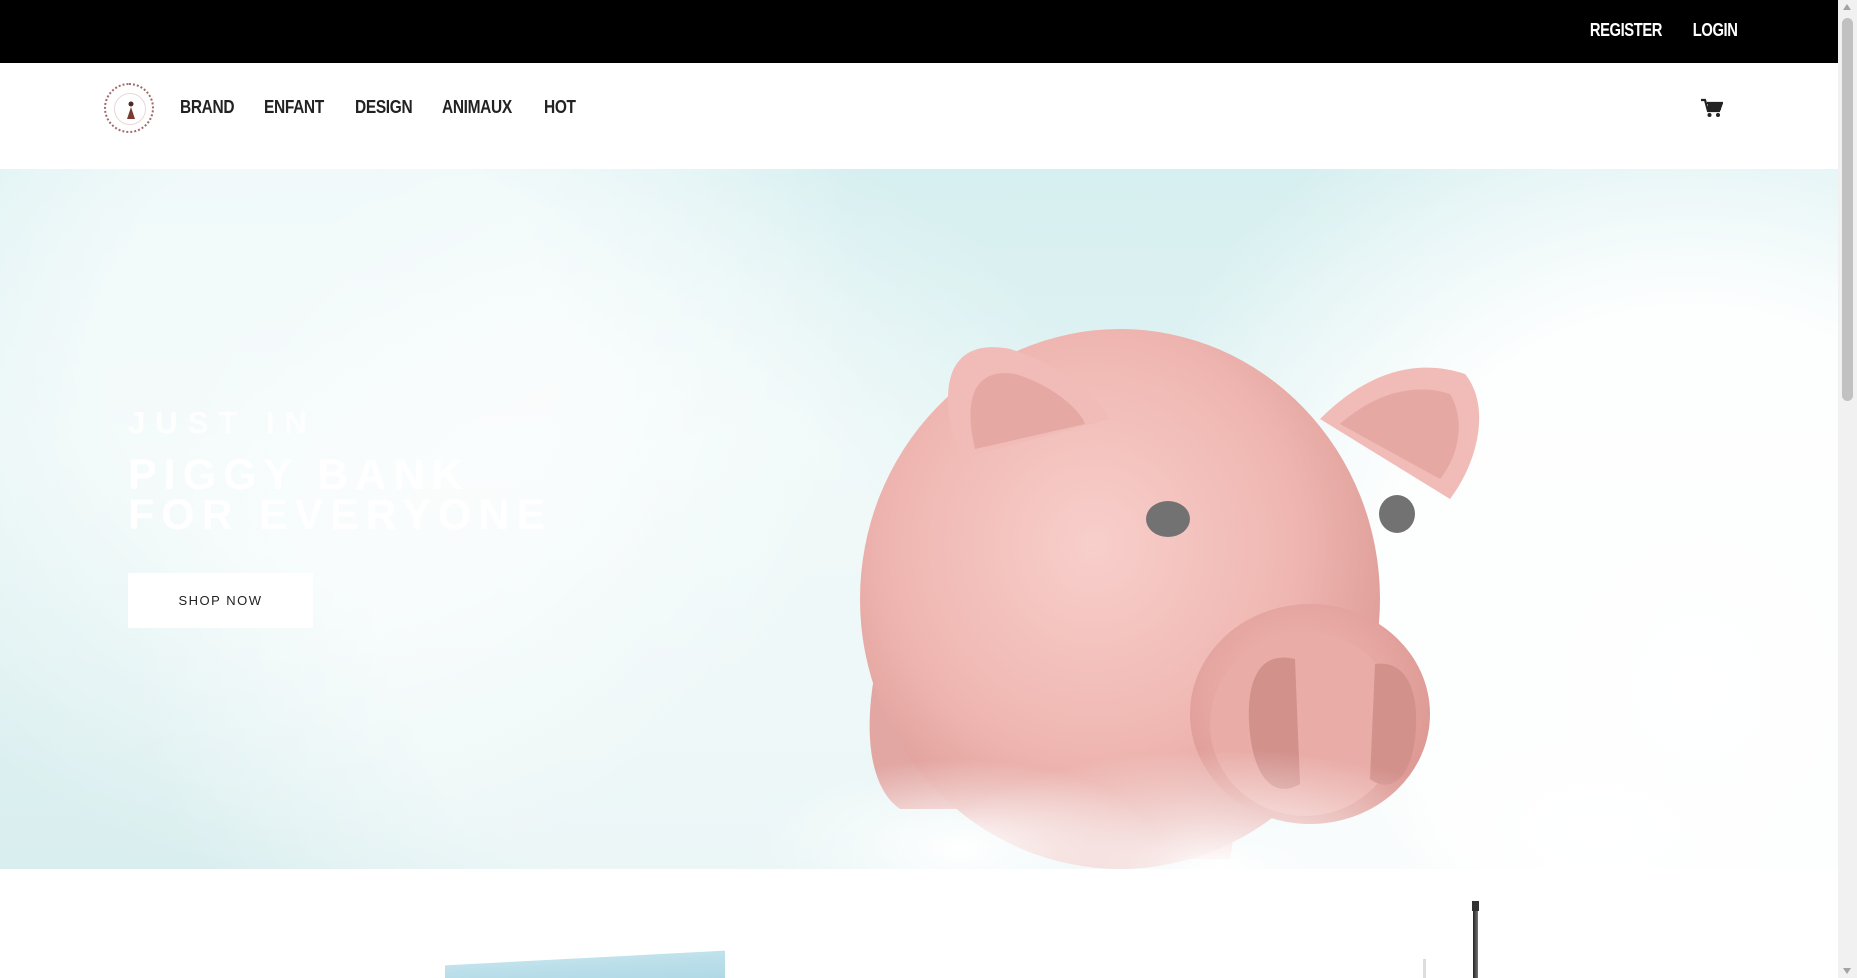 The image size is (1857, 978). Describe the element at coordinates (1475, 906) in the screenshot. I see `pen-cap` at that location.